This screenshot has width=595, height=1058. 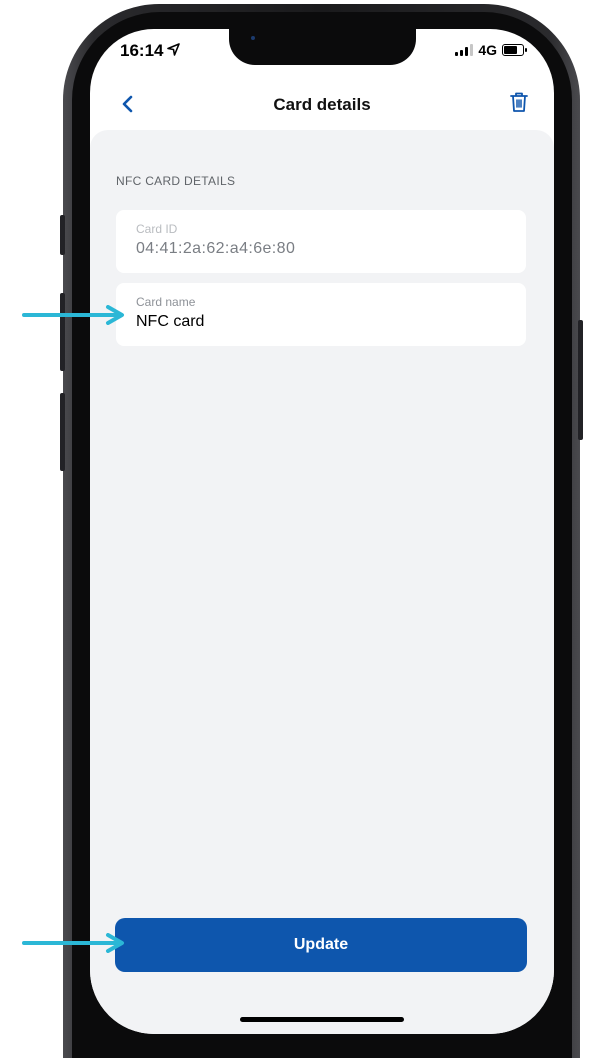 What do you see at coordinates (322, 1019) in the screenshot?
I see `home-indicator` at bounding box center [322, 1019].